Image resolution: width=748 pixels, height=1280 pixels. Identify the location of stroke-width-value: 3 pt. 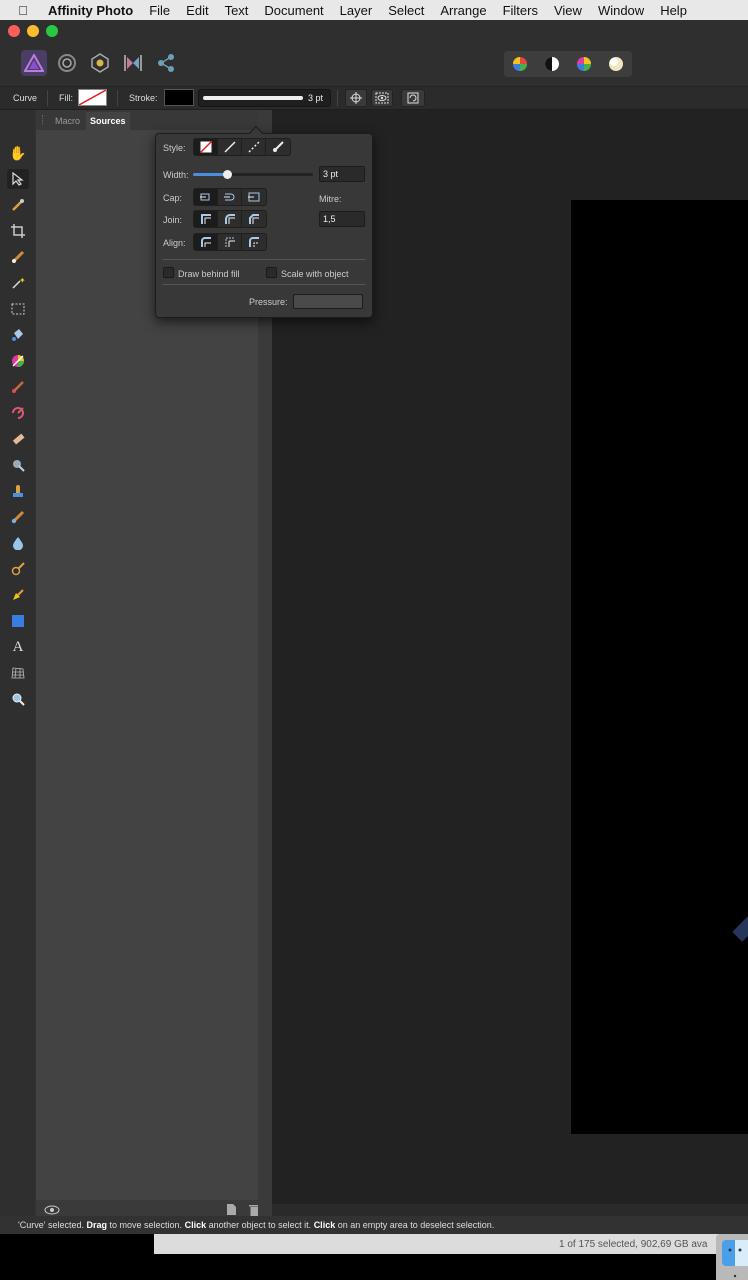
(316, 98).